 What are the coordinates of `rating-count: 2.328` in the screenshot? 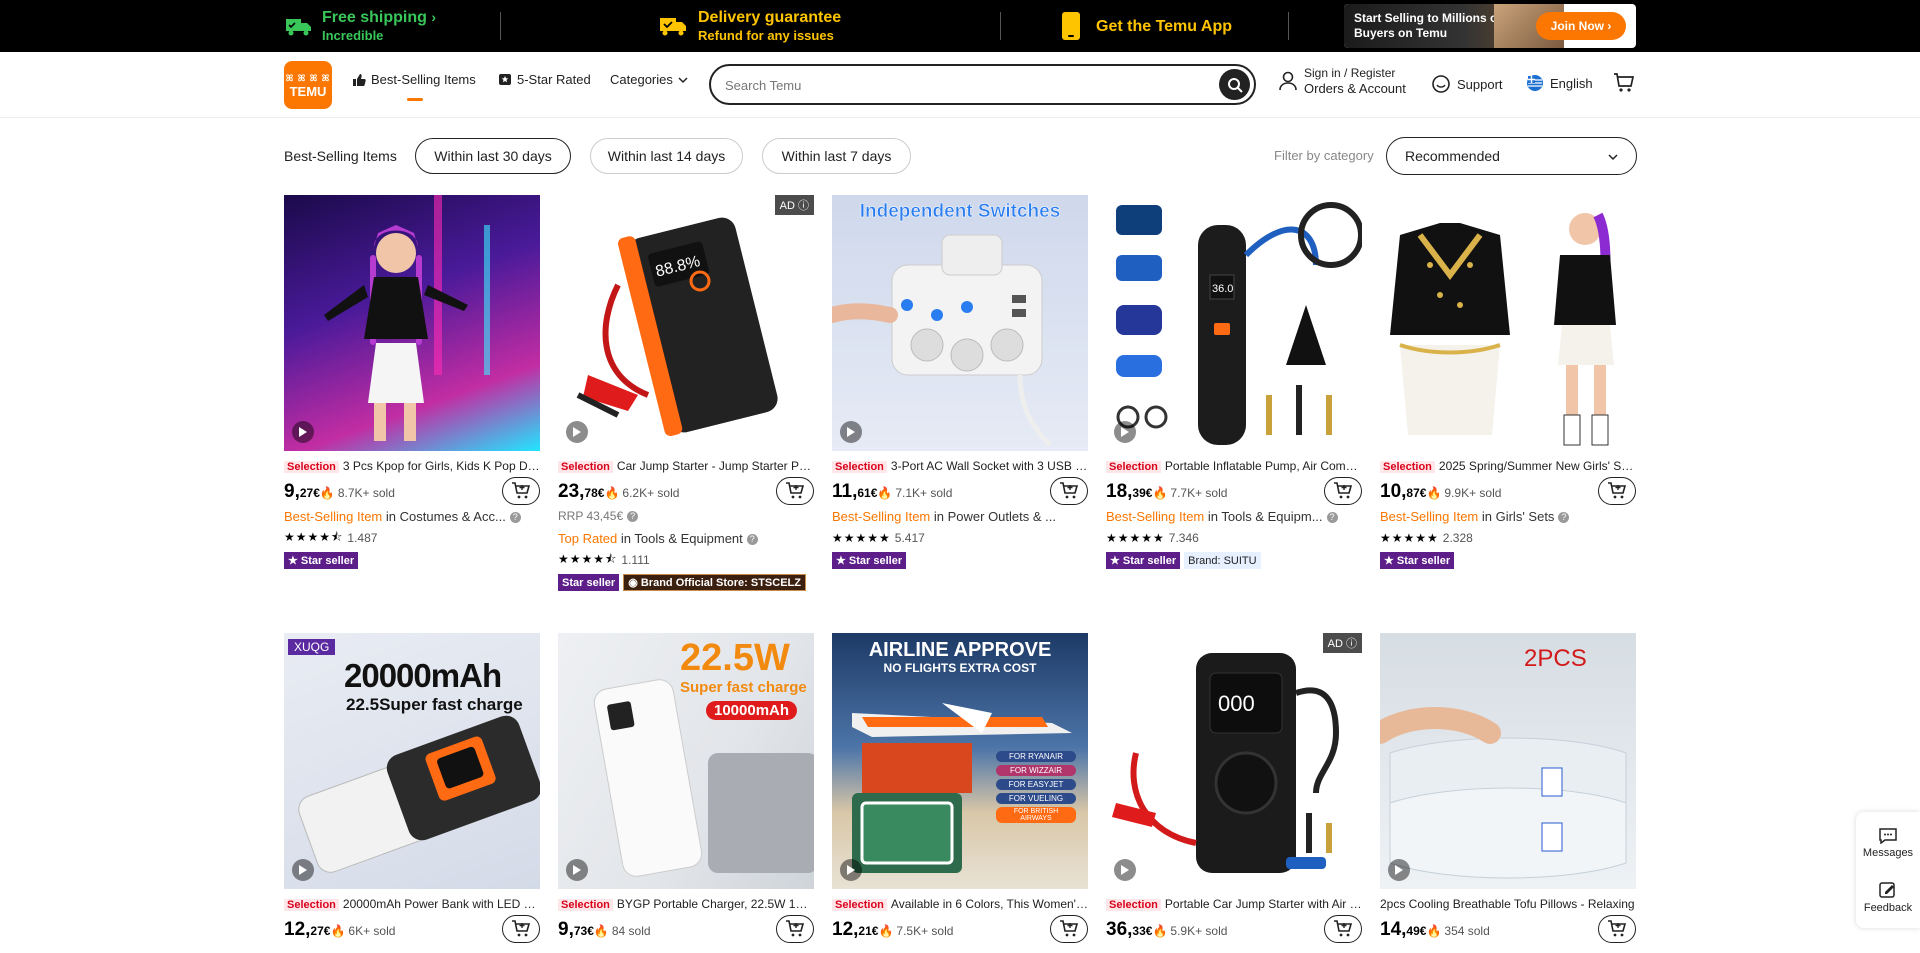 It's located at (1457, 538).